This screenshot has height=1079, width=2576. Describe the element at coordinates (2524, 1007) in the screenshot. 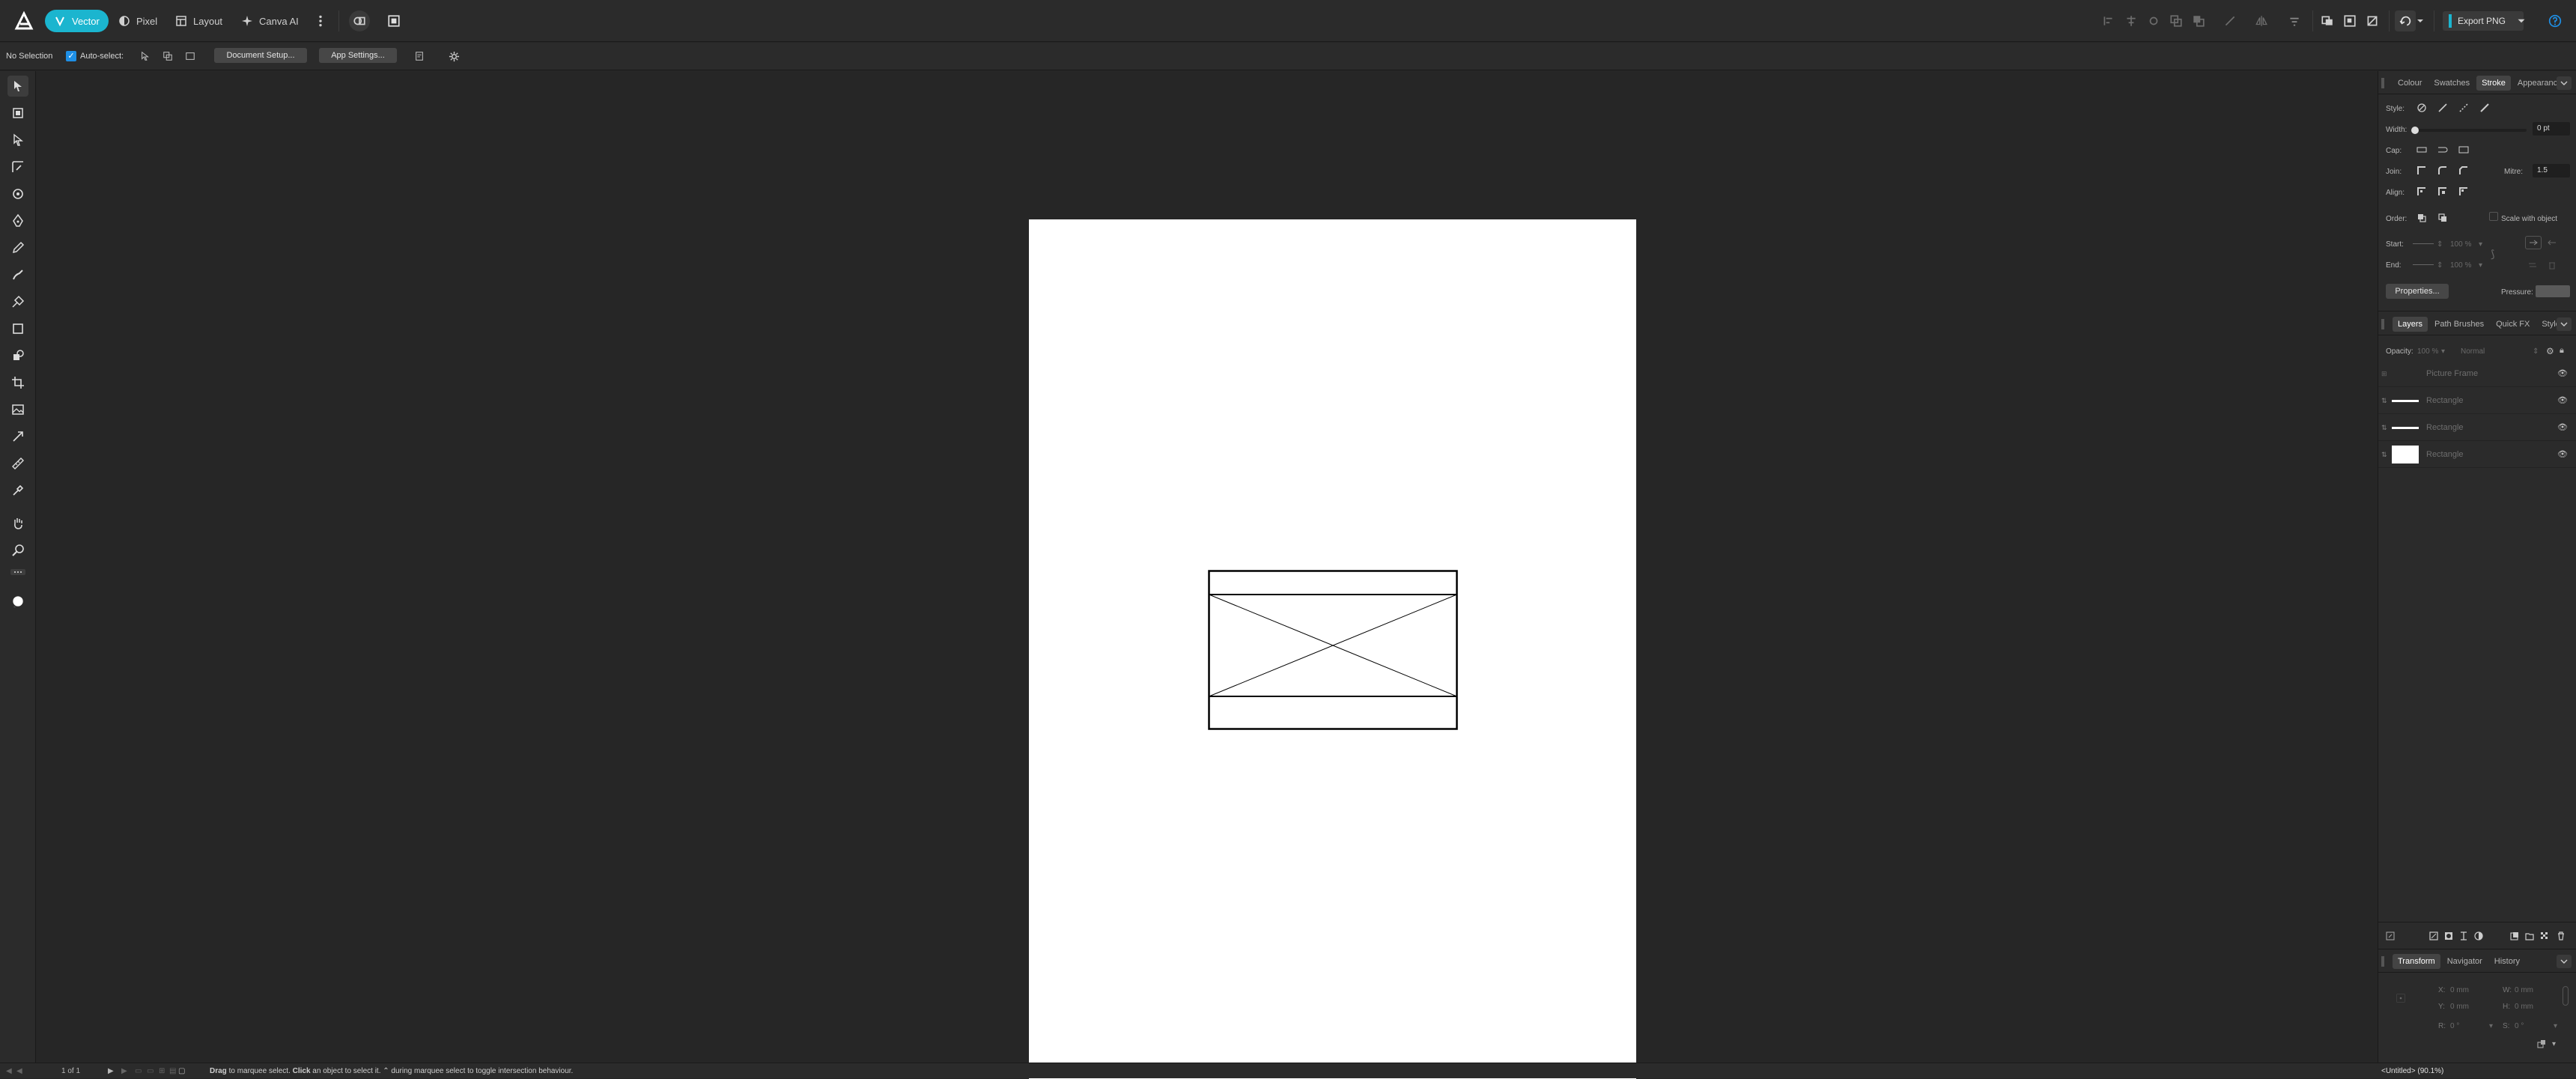

I see `h-field: 0 mm` at that location.